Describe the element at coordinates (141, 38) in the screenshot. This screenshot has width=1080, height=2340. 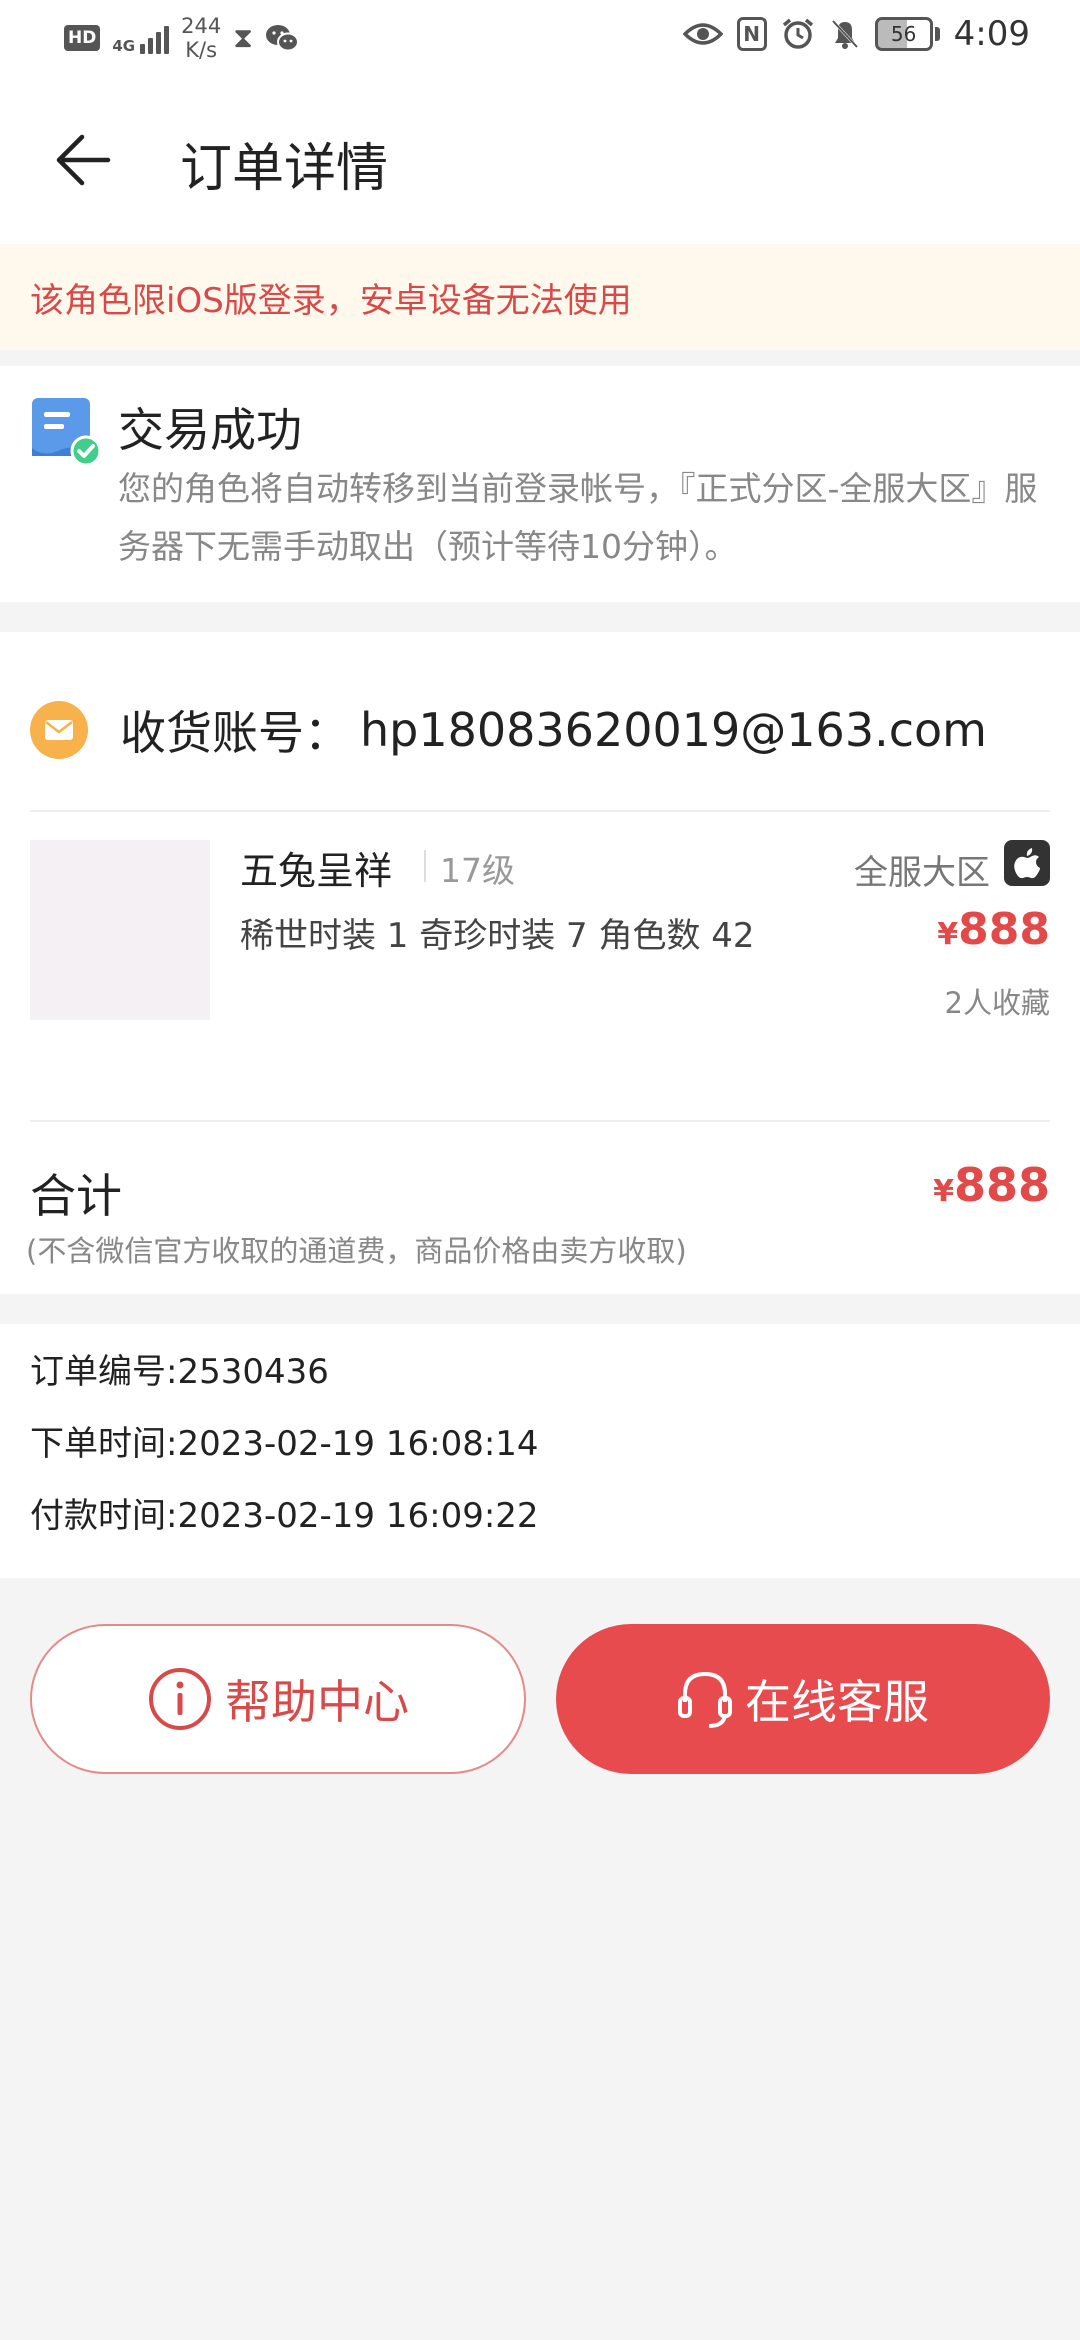
I see `signal-icon: 4G` at that location.